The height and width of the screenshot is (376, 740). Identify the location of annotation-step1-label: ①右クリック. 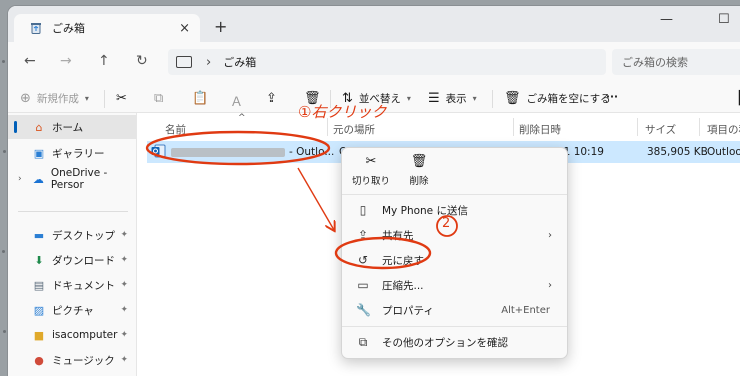
(342, 112).